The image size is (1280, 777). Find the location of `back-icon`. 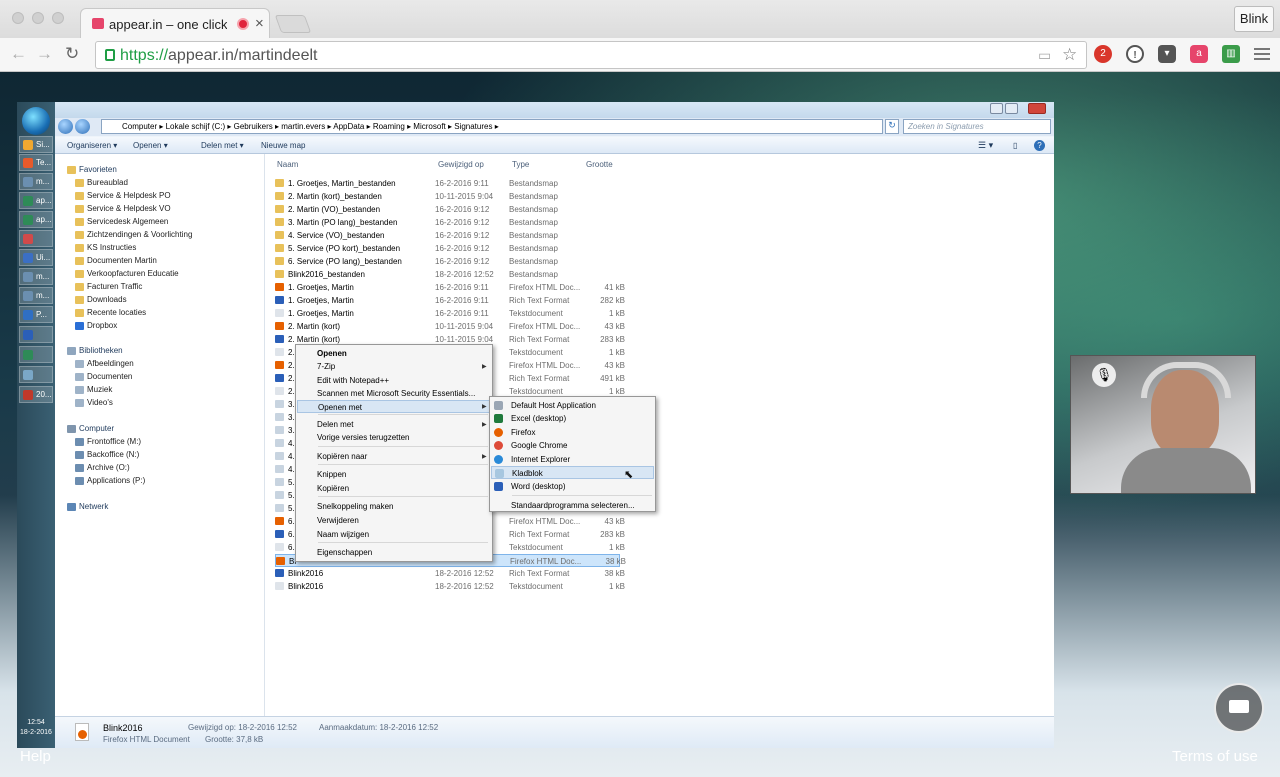

back-icon is located at coordinates (65, 126).